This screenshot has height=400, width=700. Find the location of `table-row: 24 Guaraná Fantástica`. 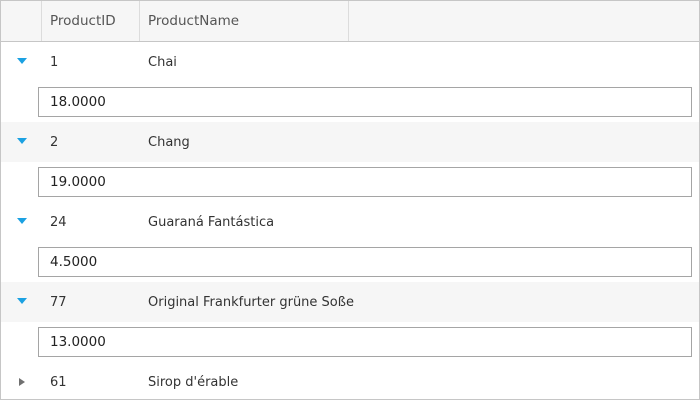

table-row: 24 Guaraná Fantástica is located at coordinates (350, 222).